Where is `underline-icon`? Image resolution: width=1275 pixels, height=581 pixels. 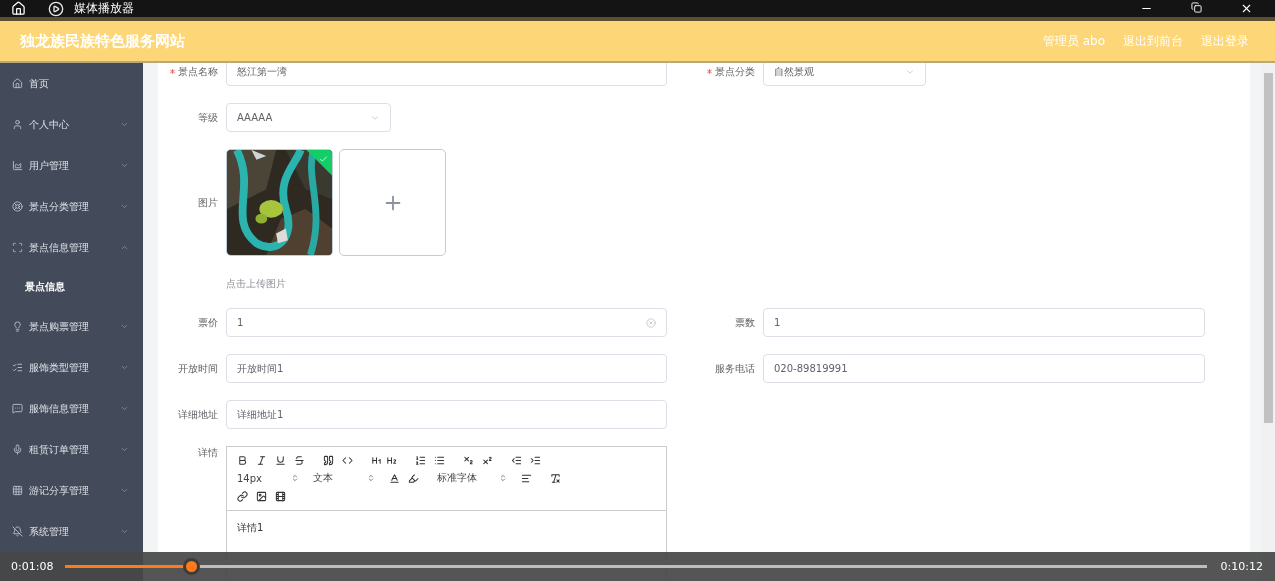
underline-icon is located at coordinates (280, 460).